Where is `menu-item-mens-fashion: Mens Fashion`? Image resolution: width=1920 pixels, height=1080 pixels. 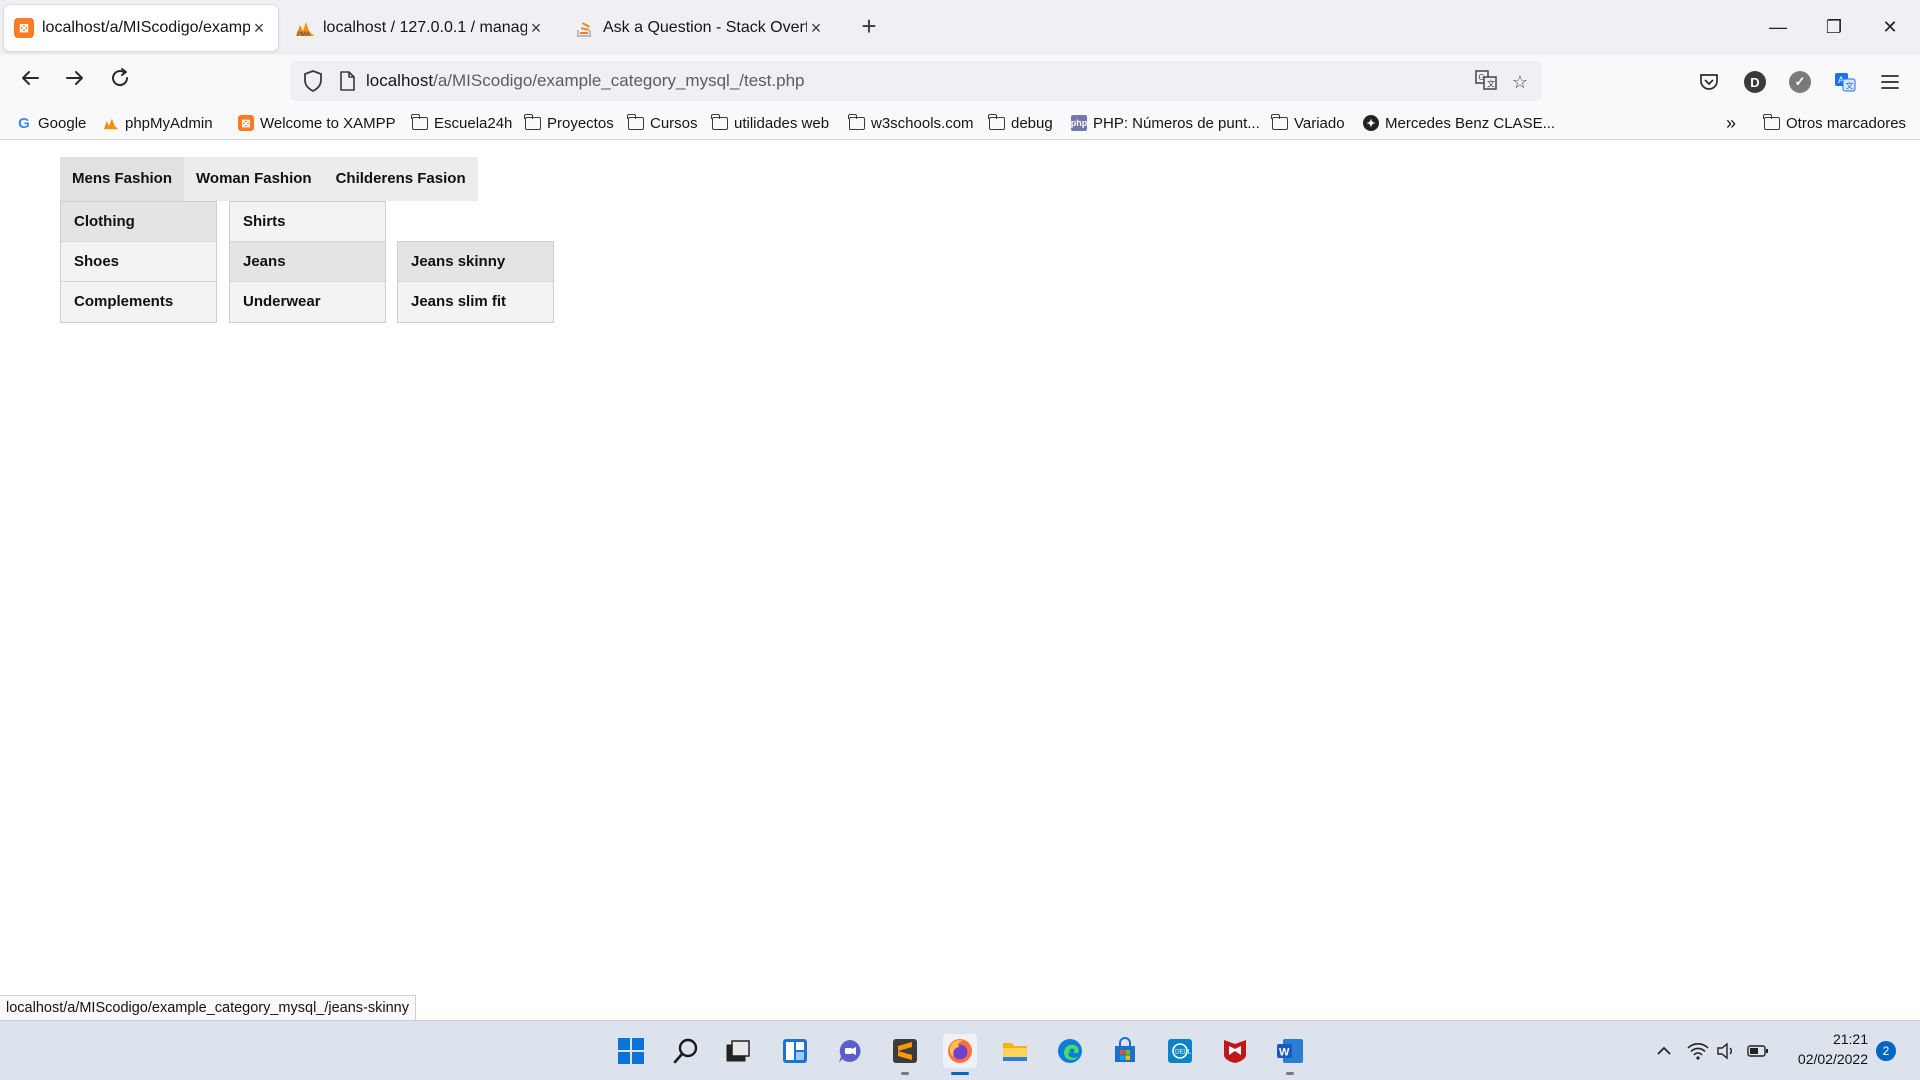
menu-item-mens-fashion: Mens Fashion is located at coordinates (122, 179).